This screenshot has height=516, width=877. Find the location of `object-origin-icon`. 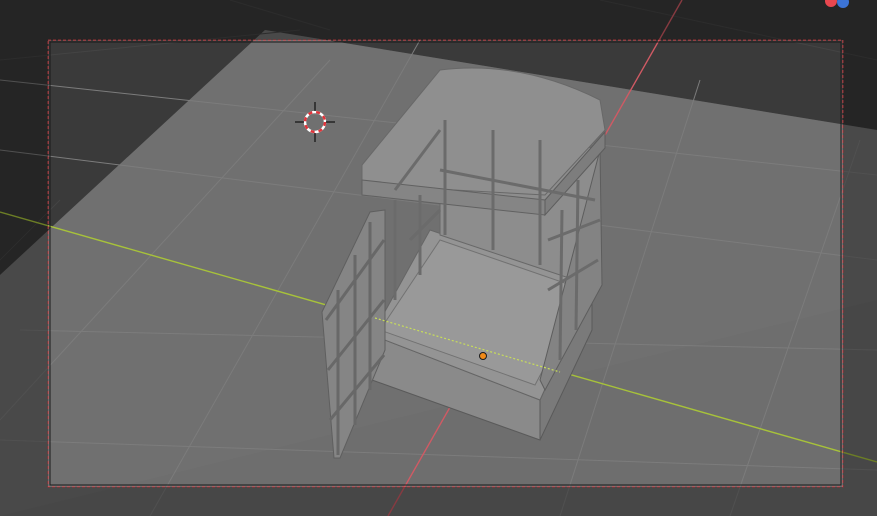

object-origin-icon is located at coordinates (483, 356).